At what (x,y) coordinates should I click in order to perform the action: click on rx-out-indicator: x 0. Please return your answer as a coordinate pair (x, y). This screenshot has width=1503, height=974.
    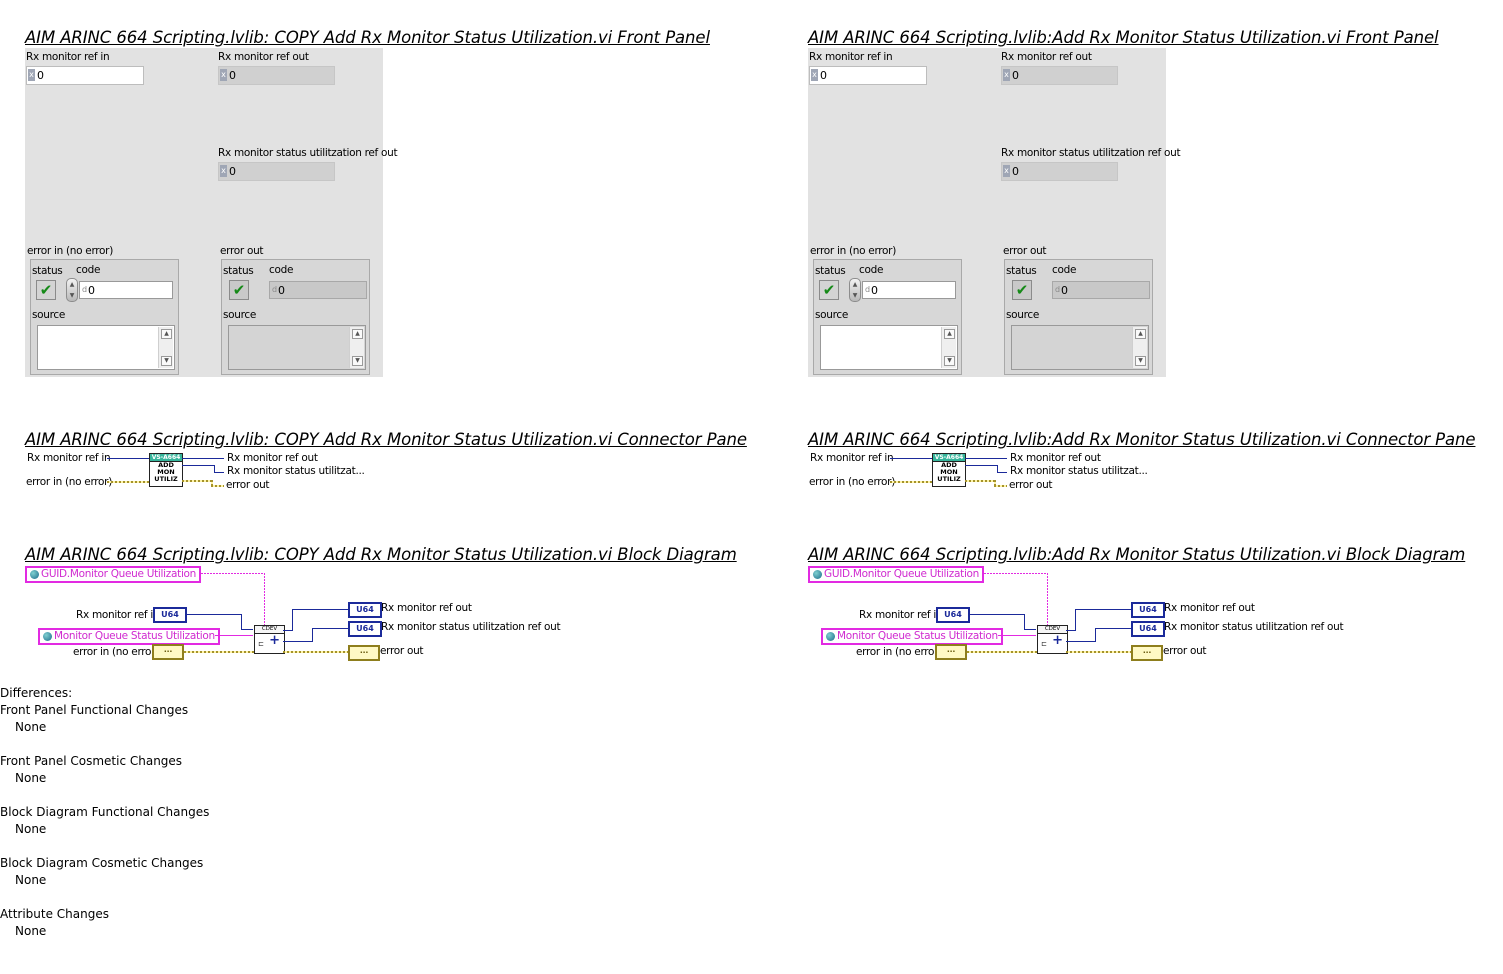
    Looking at the image, I should click on (1059, 75).